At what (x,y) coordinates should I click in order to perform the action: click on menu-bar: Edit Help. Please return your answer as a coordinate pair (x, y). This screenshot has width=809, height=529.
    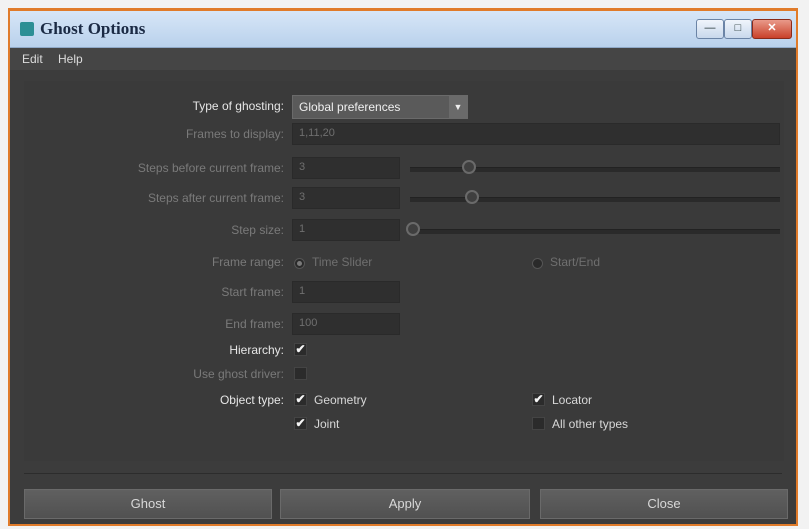
    Looking at the image, I should click on (403, 59).